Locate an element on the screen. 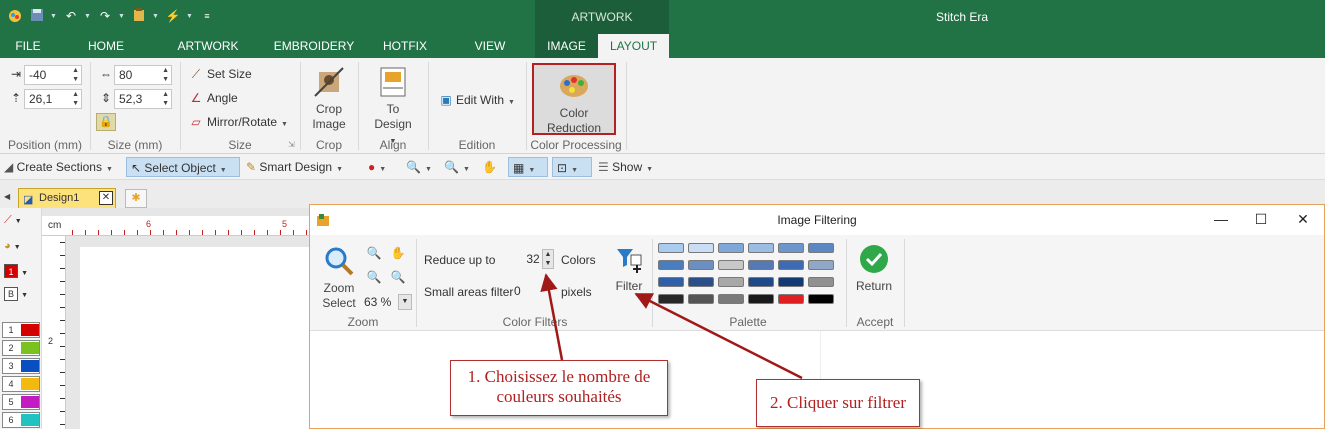 Image resolution: width=1325 pixels, height=429 pixels. thread-swatch-6: 6 is located at coordinates (21, 420).